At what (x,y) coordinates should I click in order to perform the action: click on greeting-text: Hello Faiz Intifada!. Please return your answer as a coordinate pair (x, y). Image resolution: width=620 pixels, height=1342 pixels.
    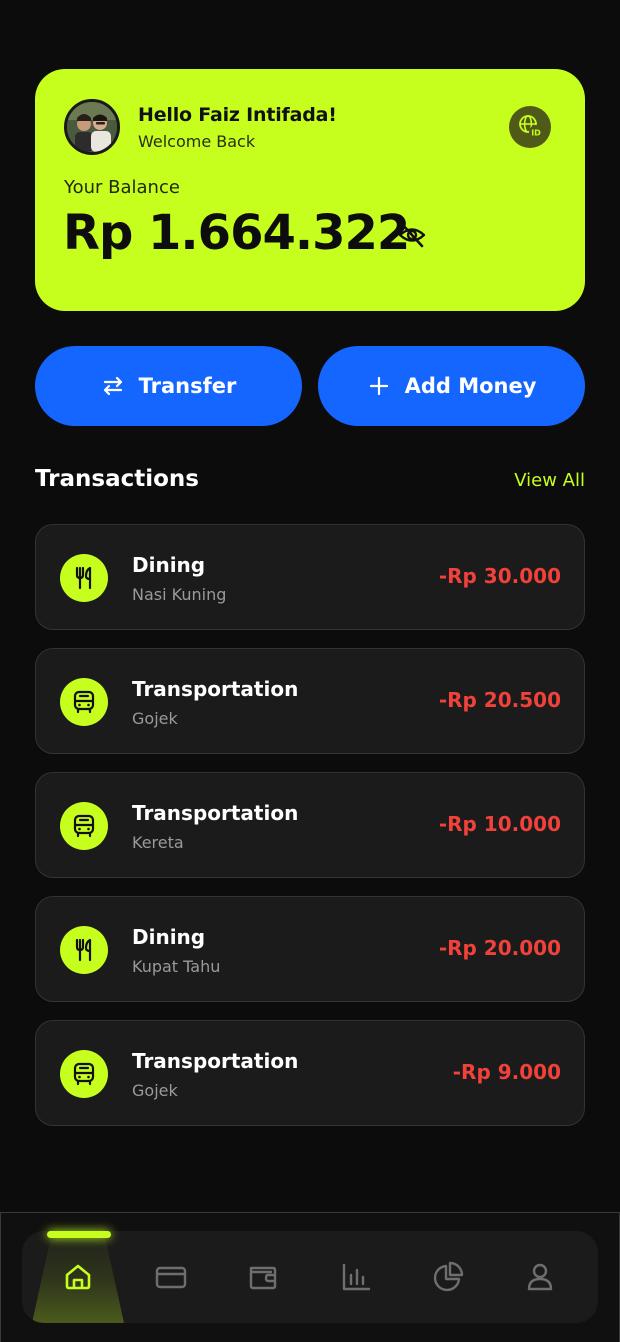
    Looking at the image, I should click on (237, 115).